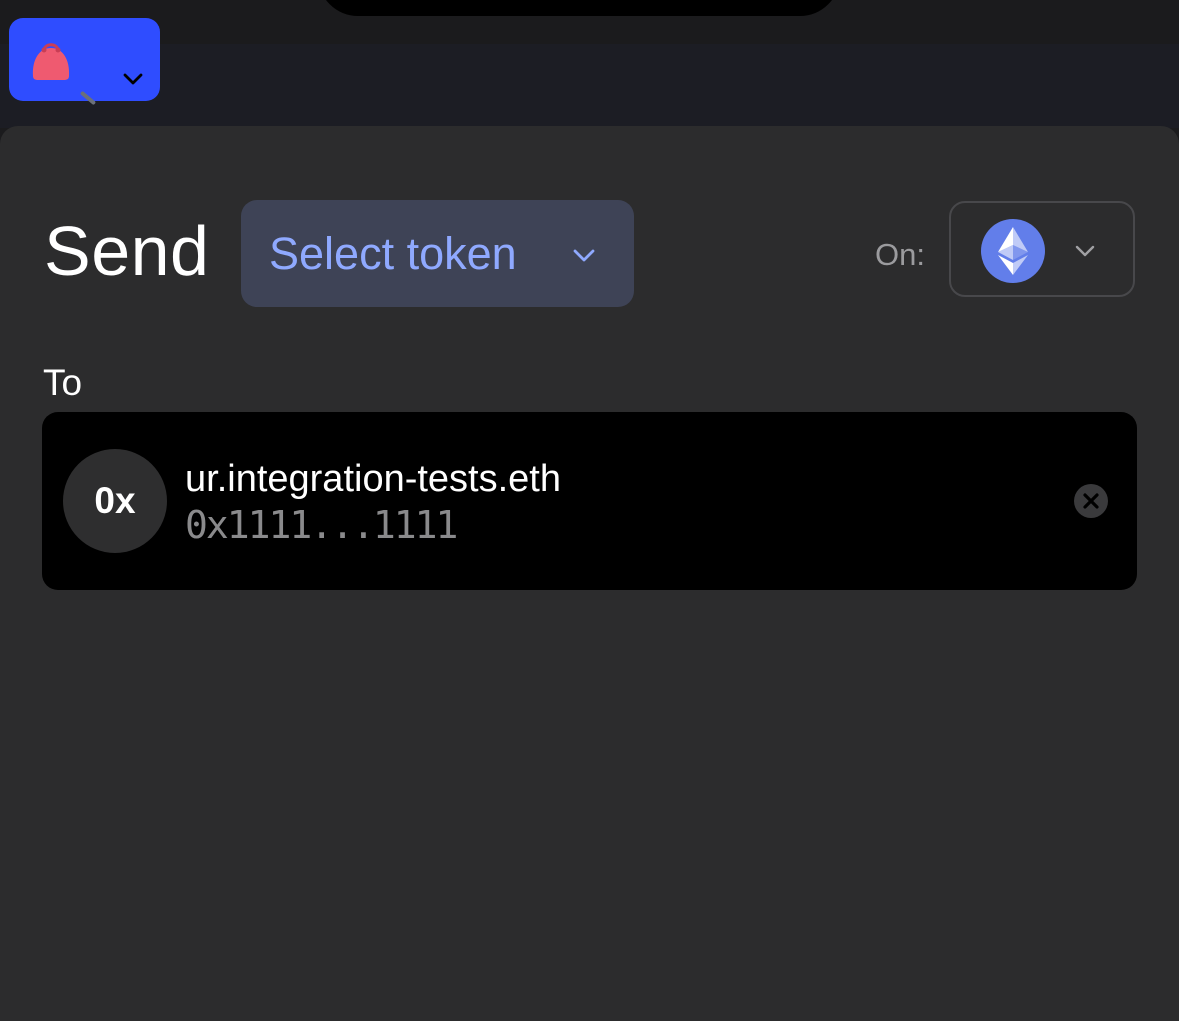 This screenshot has height=1021, width=1179. Describe the element at coordinates (373, 479) in the screenshot. I see `recipient-name: ur.integration-tests.eth` at that location.